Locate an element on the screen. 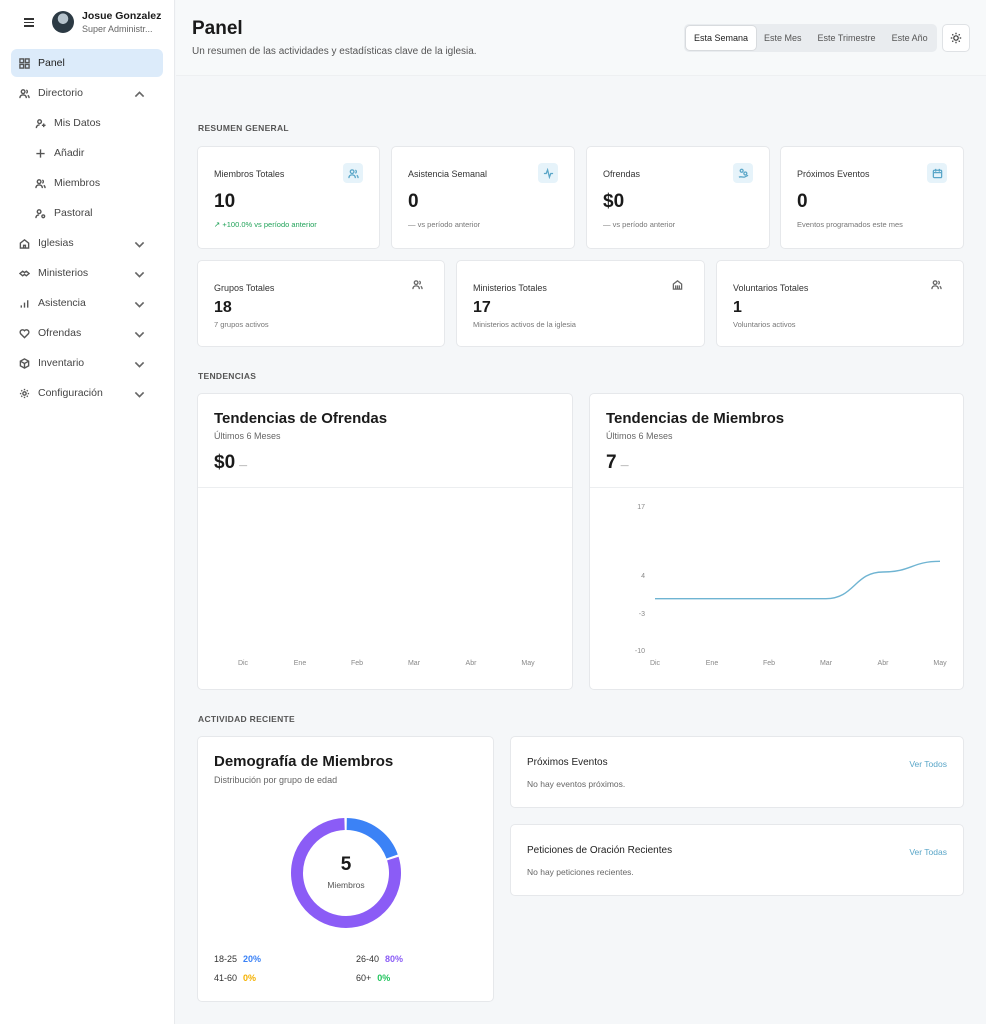 The height and width of the screenshot is (1024, 986). stat-value: 17 is located at coordinates (482, 307).